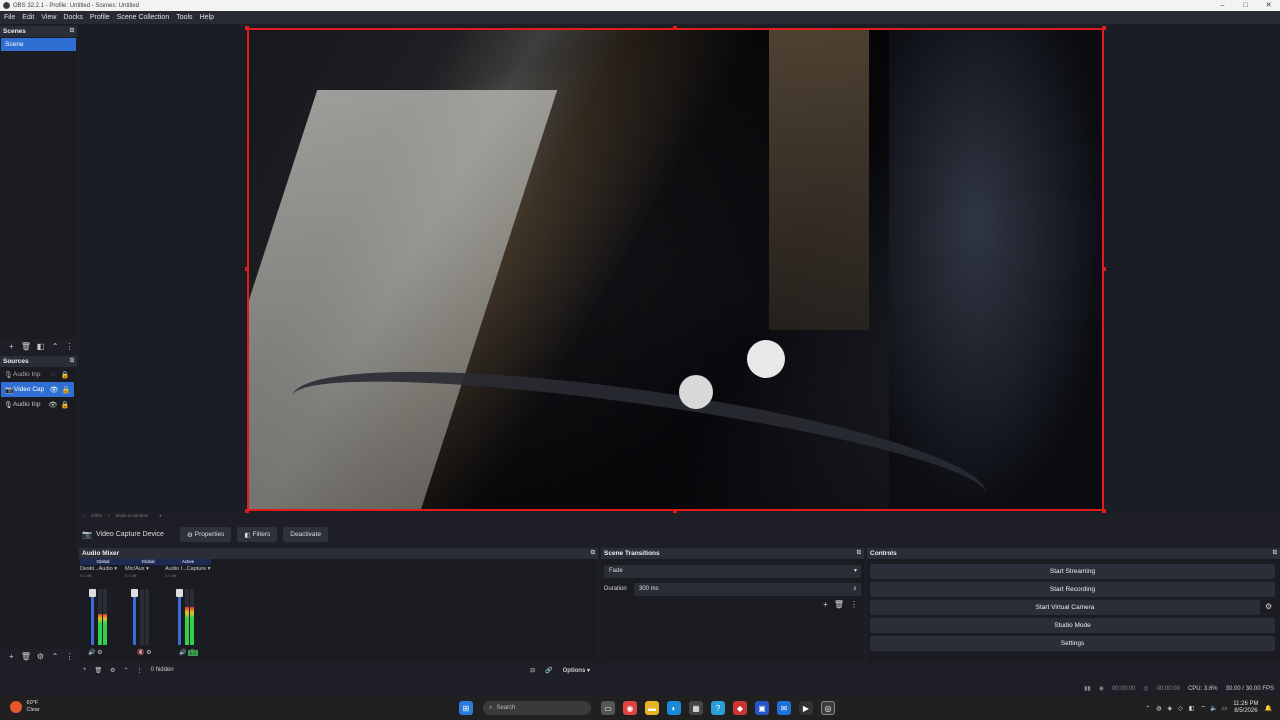 The height and width of the screenshot is (720, 1280). What do you see at coordinates (1158, 708) in the screenshot?
I see `tray-app-icon: ◍` at bounding box center [1158, 708].